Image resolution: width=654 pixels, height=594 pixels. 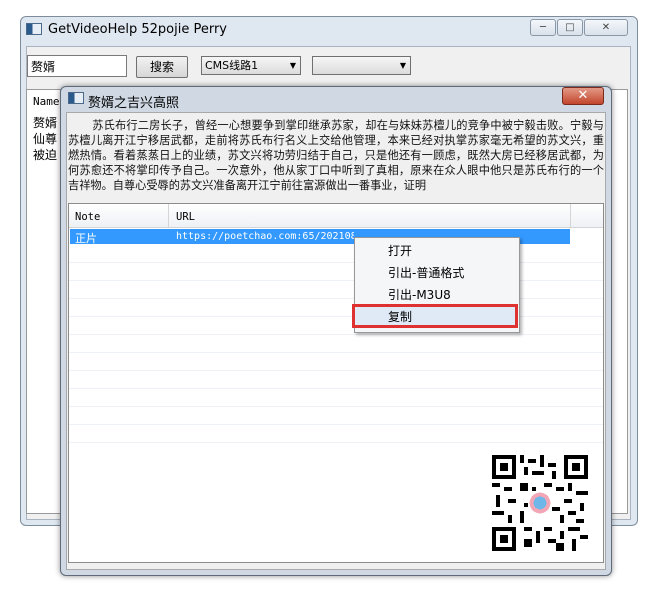 What do you see at coordinates (87, 217) in the screenshot?
I see `column-header-note: Note` at bounding box center [87, 217].